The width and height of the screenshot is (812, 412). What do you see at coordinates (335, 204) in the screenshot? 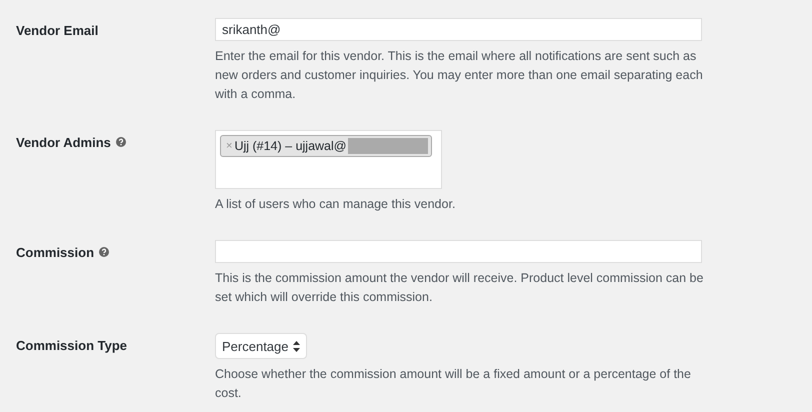
I see `field-description: A list of users who can manage this vendor.` at bounding box center [335, 204].